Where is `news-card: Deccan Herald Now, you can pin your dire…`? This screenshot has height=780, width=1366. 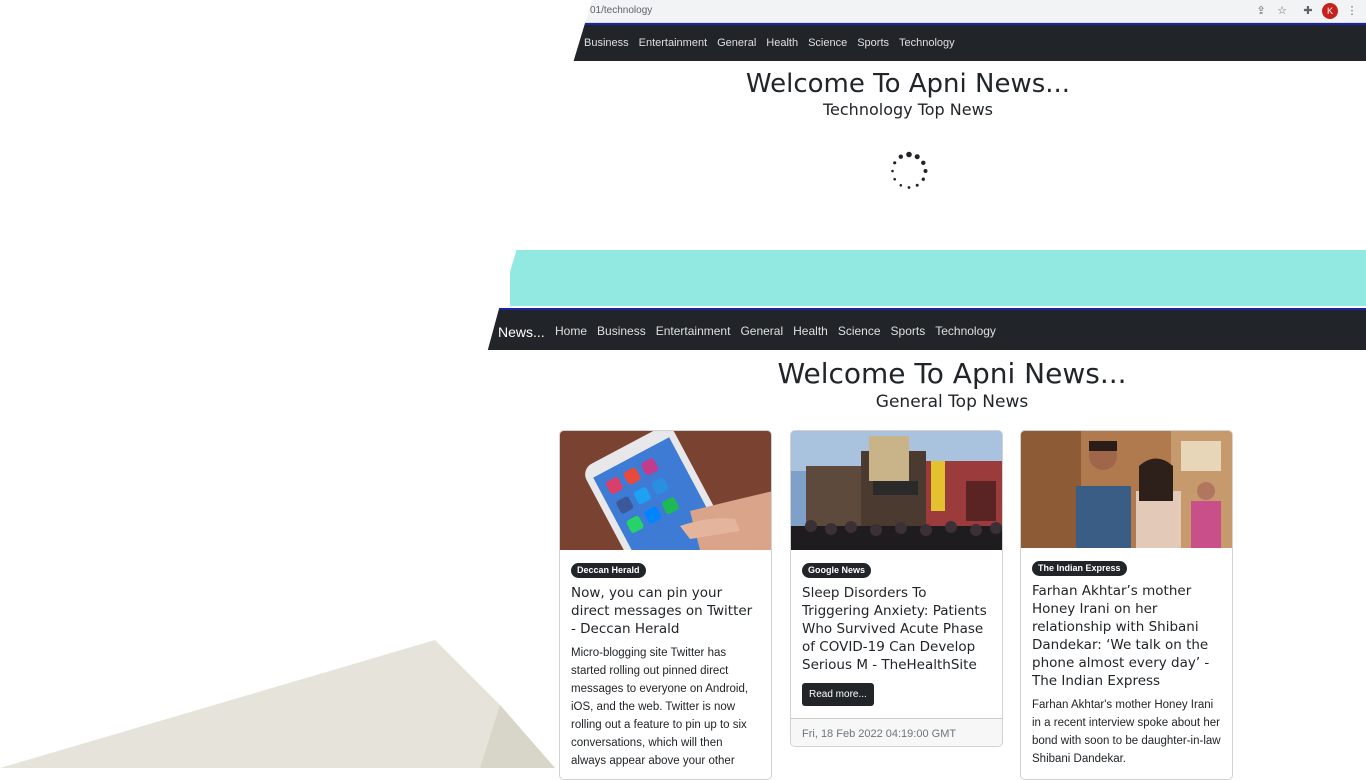 news-card: Deccan Herald Now, you can pin your dire… is located at coordinates (665, 605).